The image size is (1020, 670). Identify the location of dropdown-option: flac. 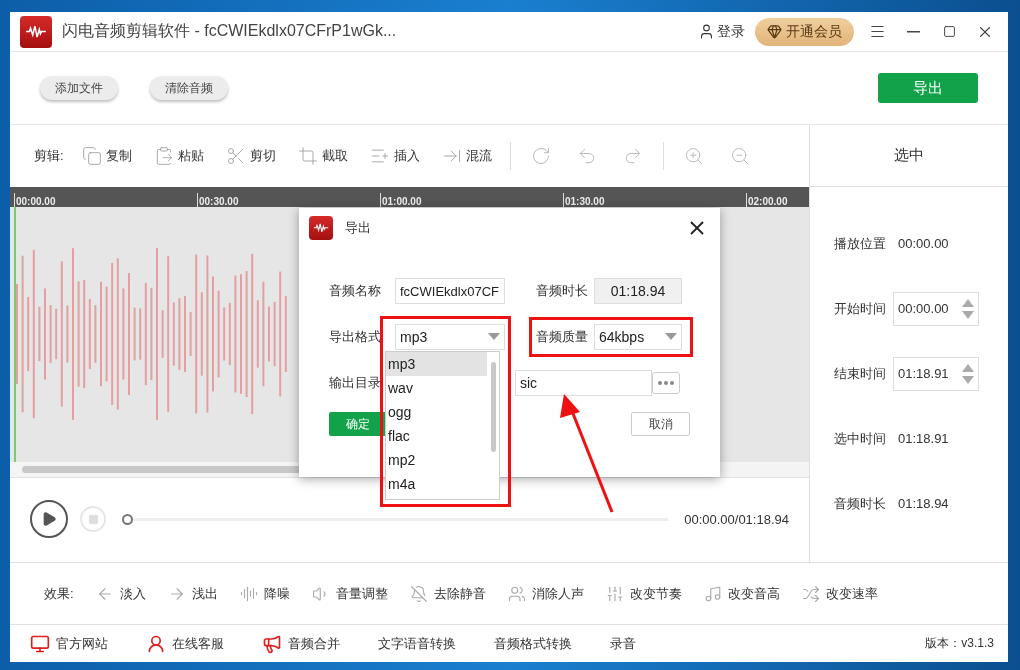
(436, 436).